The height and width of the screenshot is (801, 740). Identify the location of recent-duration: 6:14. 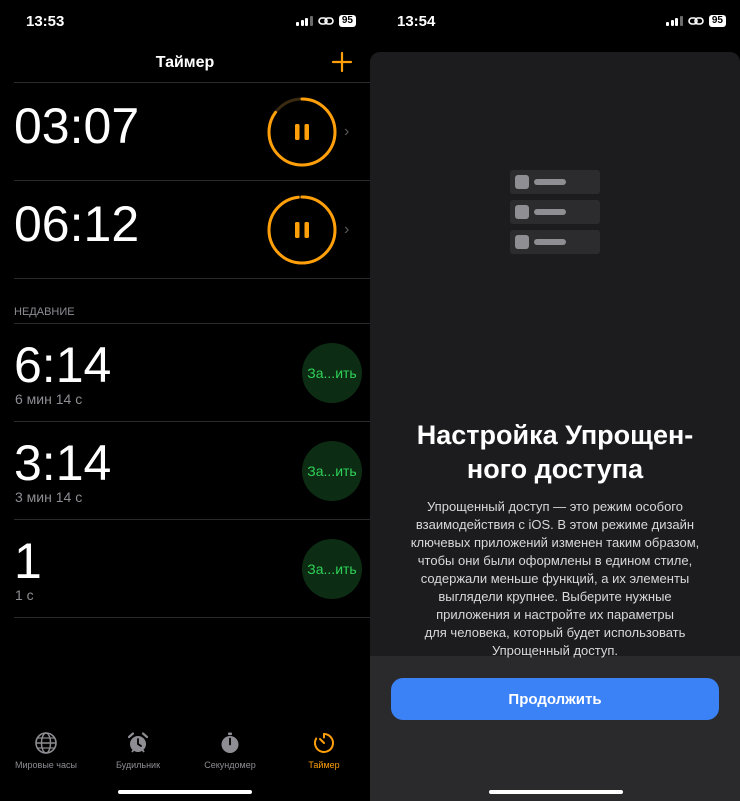
(63, 365).